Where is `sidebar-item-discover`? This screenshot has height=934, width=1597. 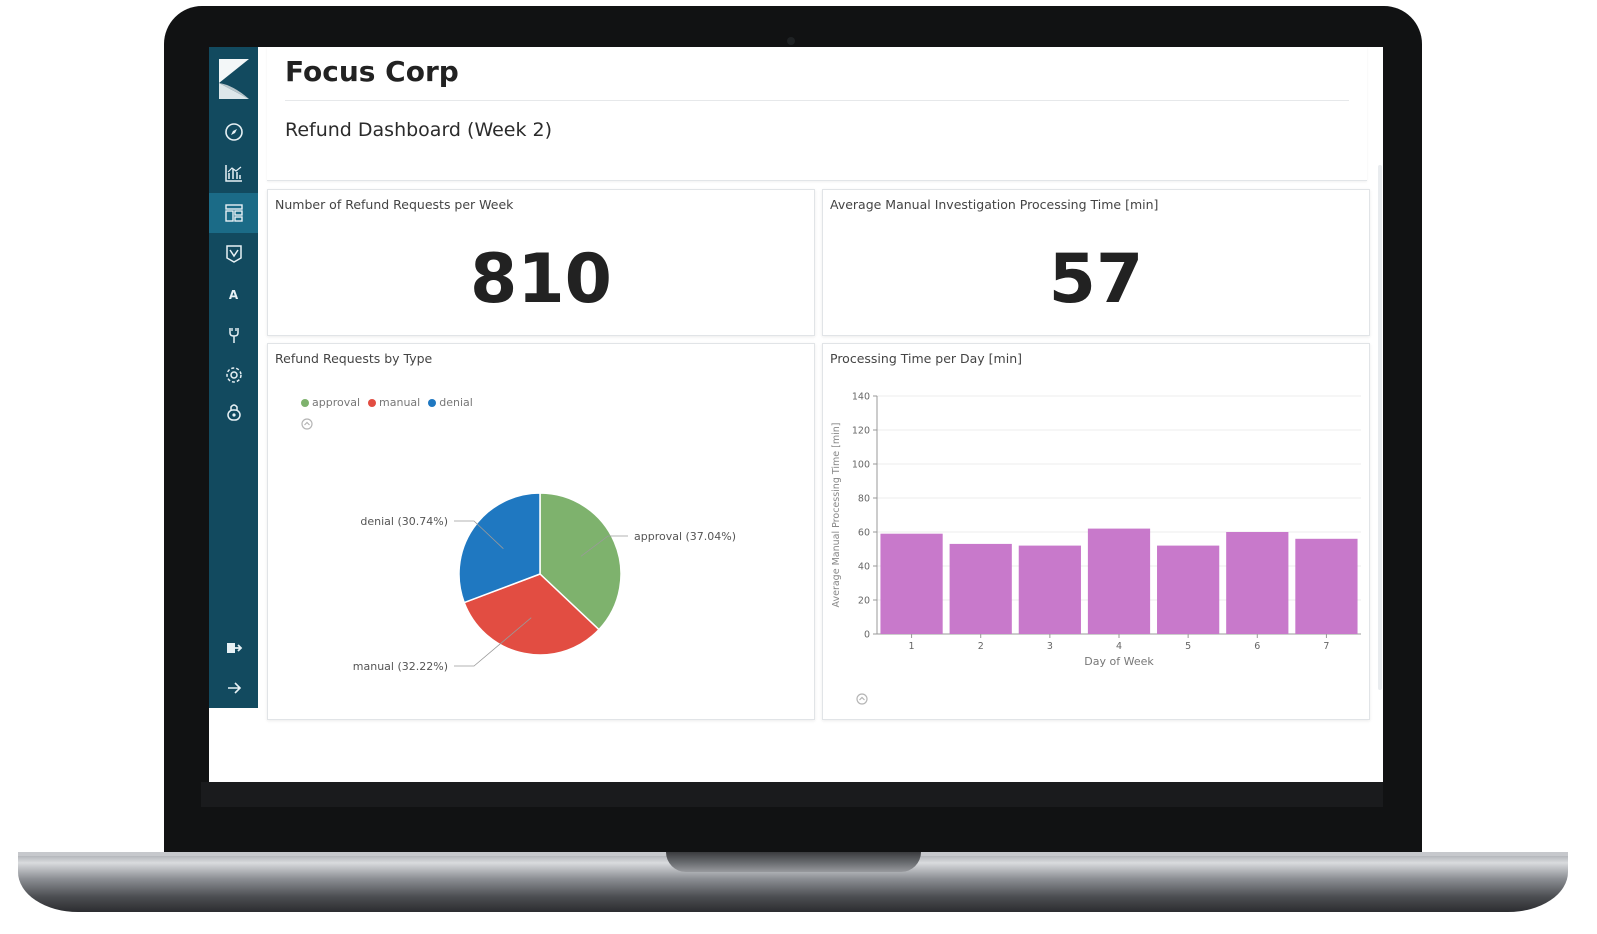
sidebar-item-discover is located at coordinates (233, 132).